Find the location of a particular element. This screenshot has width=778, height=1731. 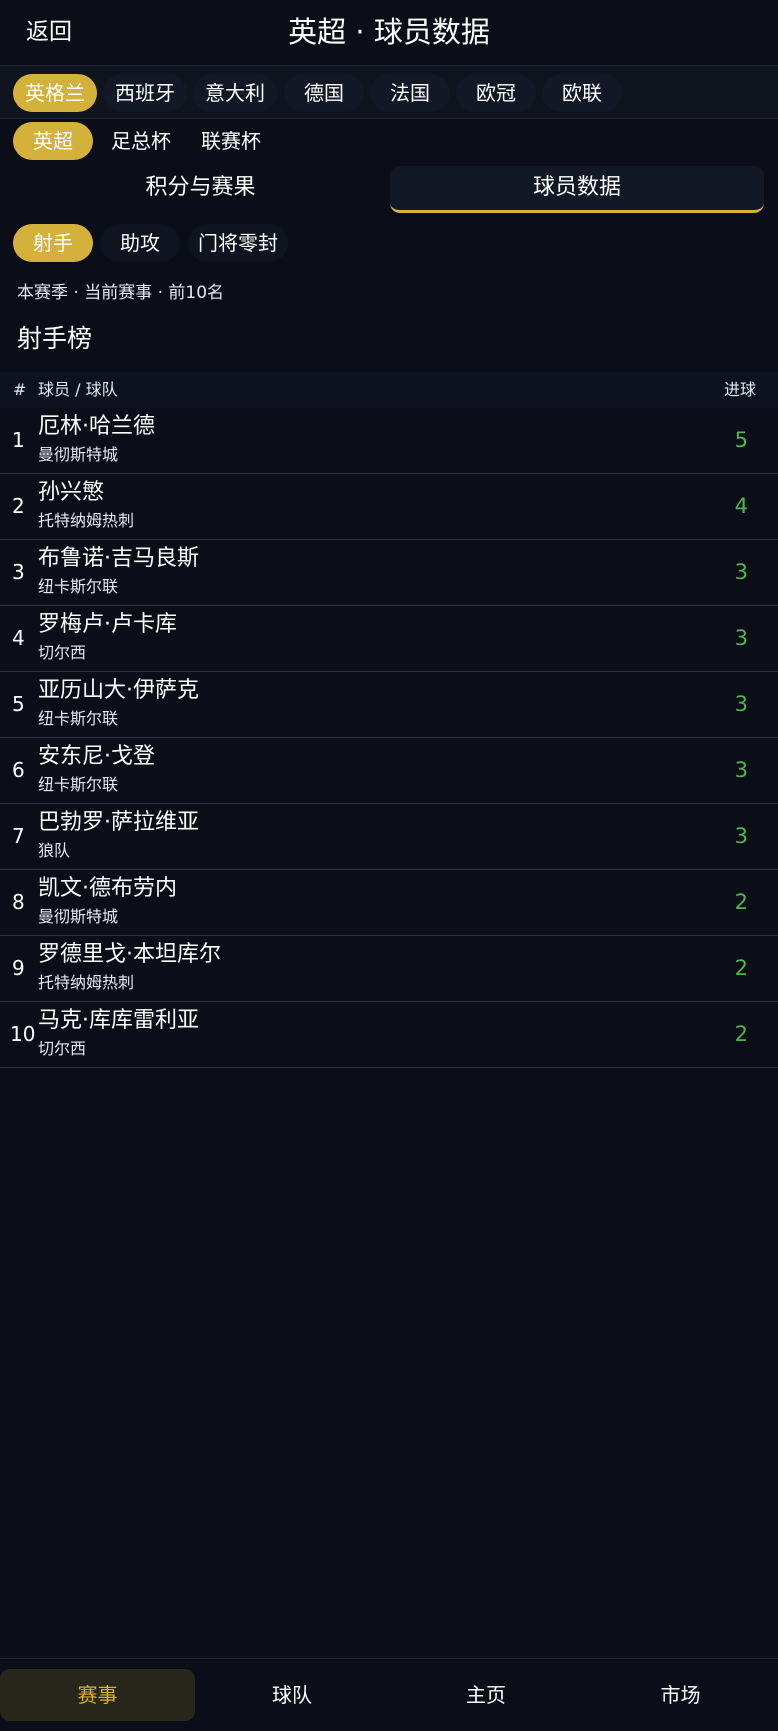

row-player: 孙兴慜 is located at coordinates (71, 492).